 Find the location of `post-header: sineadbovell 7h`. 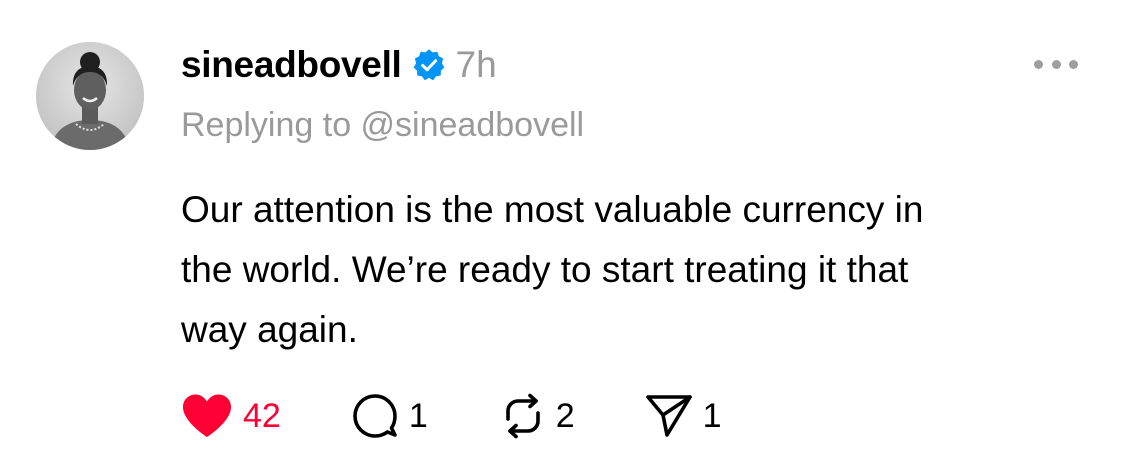

post-header: sineadbovell 7h is located at coordinates (339, 65).